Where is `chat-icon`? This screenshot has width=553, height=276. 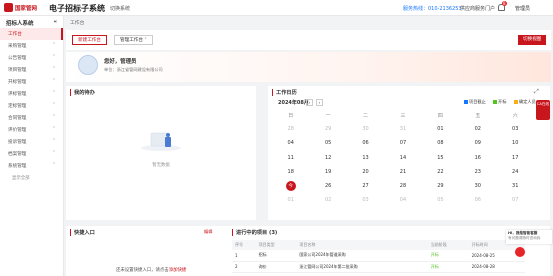 chat-icon is located at coordinates (520, 252).